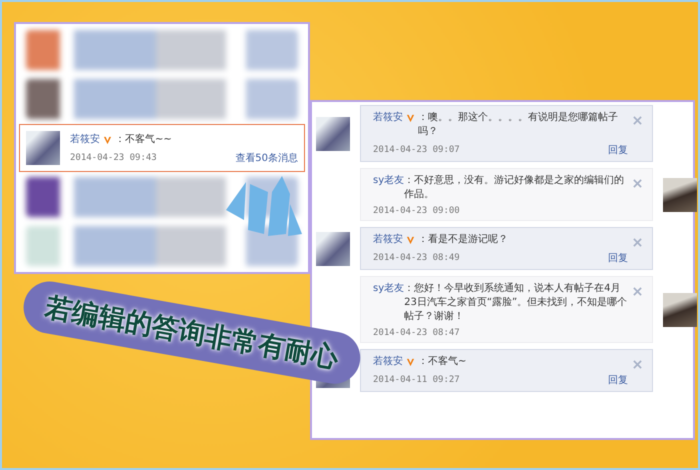 This screenshot has width=700, height=470. I want to click on highlighted-message: 若筱安 ：不客气~~ 2014-04-23 09:43 查看50条消息, so click(162, 148).